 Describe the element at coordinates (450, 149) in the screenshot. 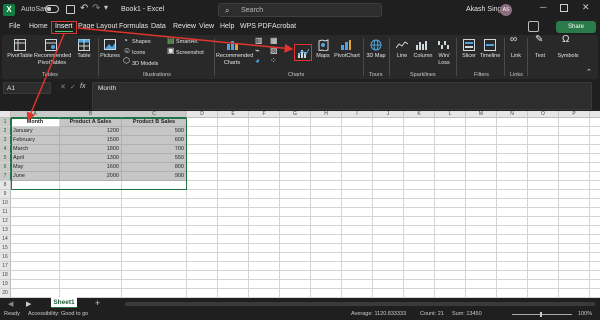

I see `cell-l4` at that location.